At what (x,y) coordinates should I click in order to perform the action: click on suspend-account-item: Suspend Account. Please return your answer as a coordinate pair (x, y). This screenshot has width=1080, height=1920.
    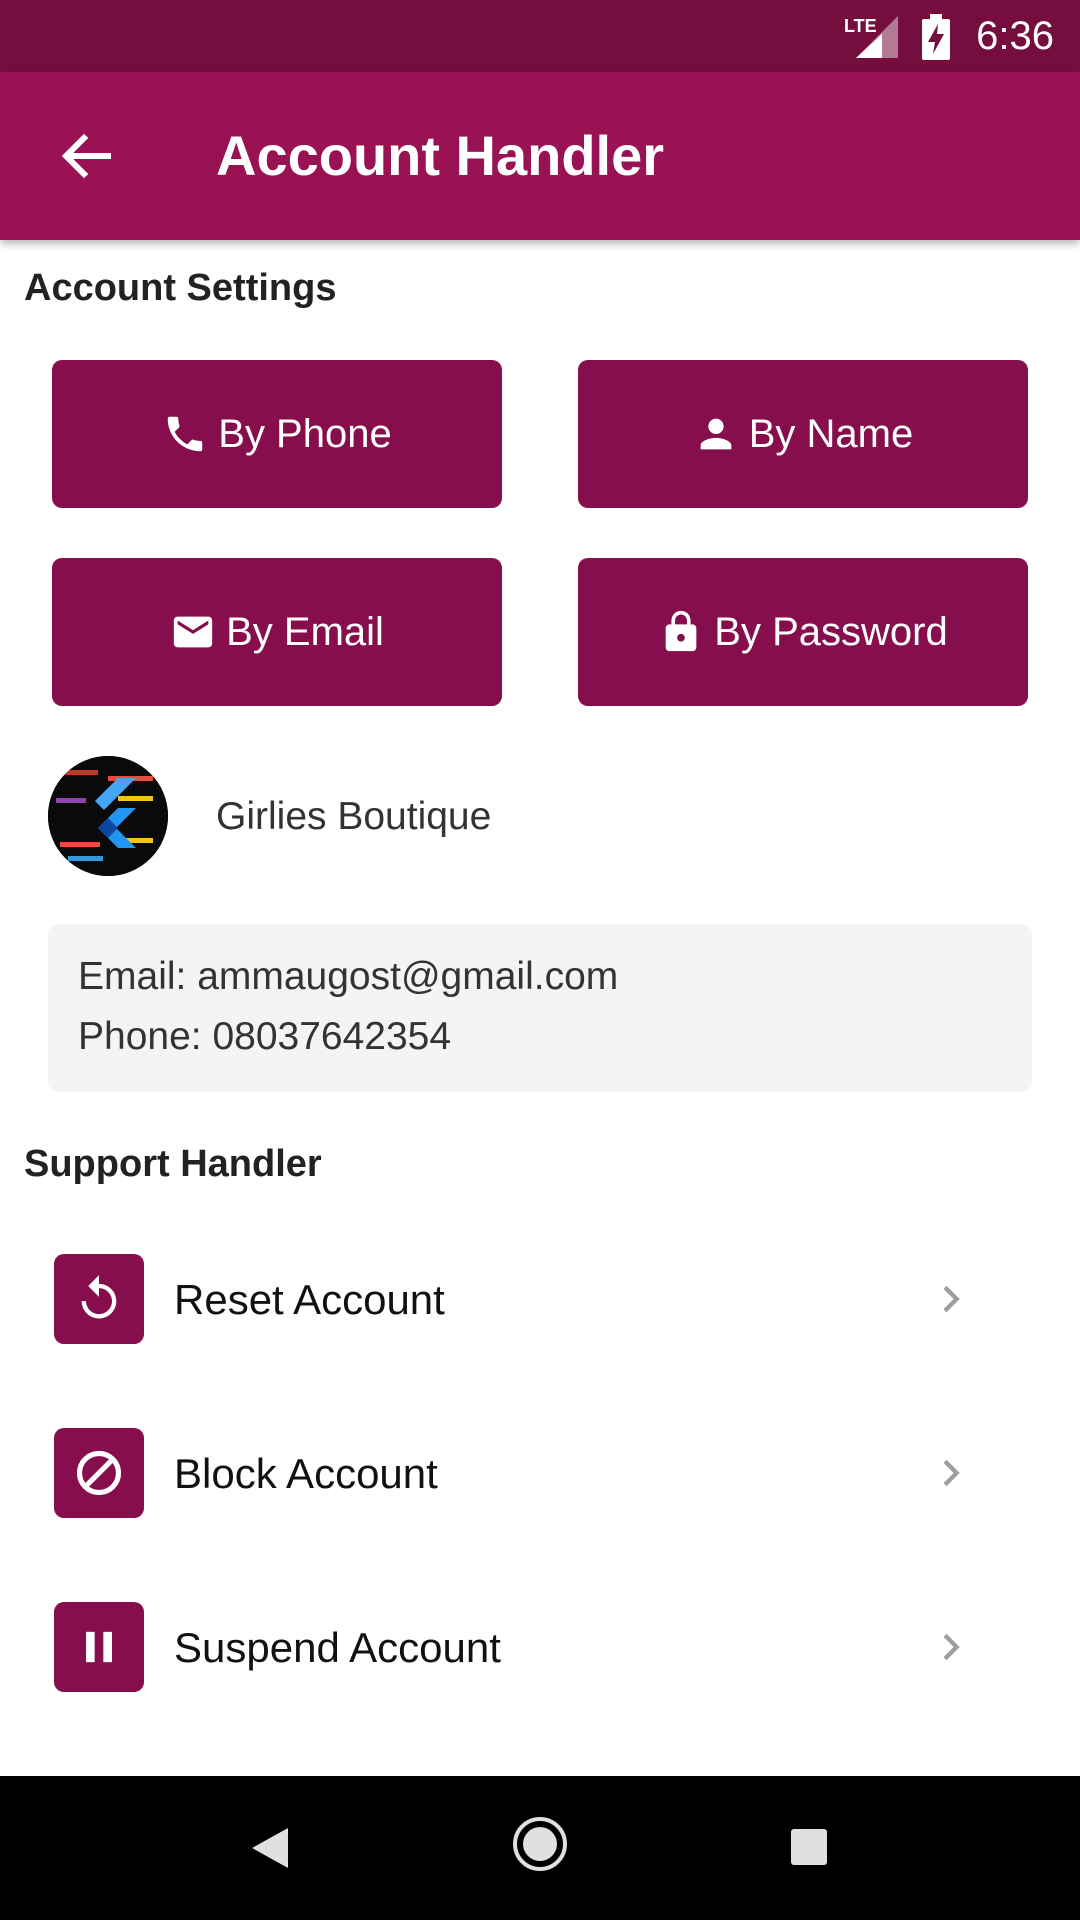
    Looking at the image, I should click on (540, 1647).